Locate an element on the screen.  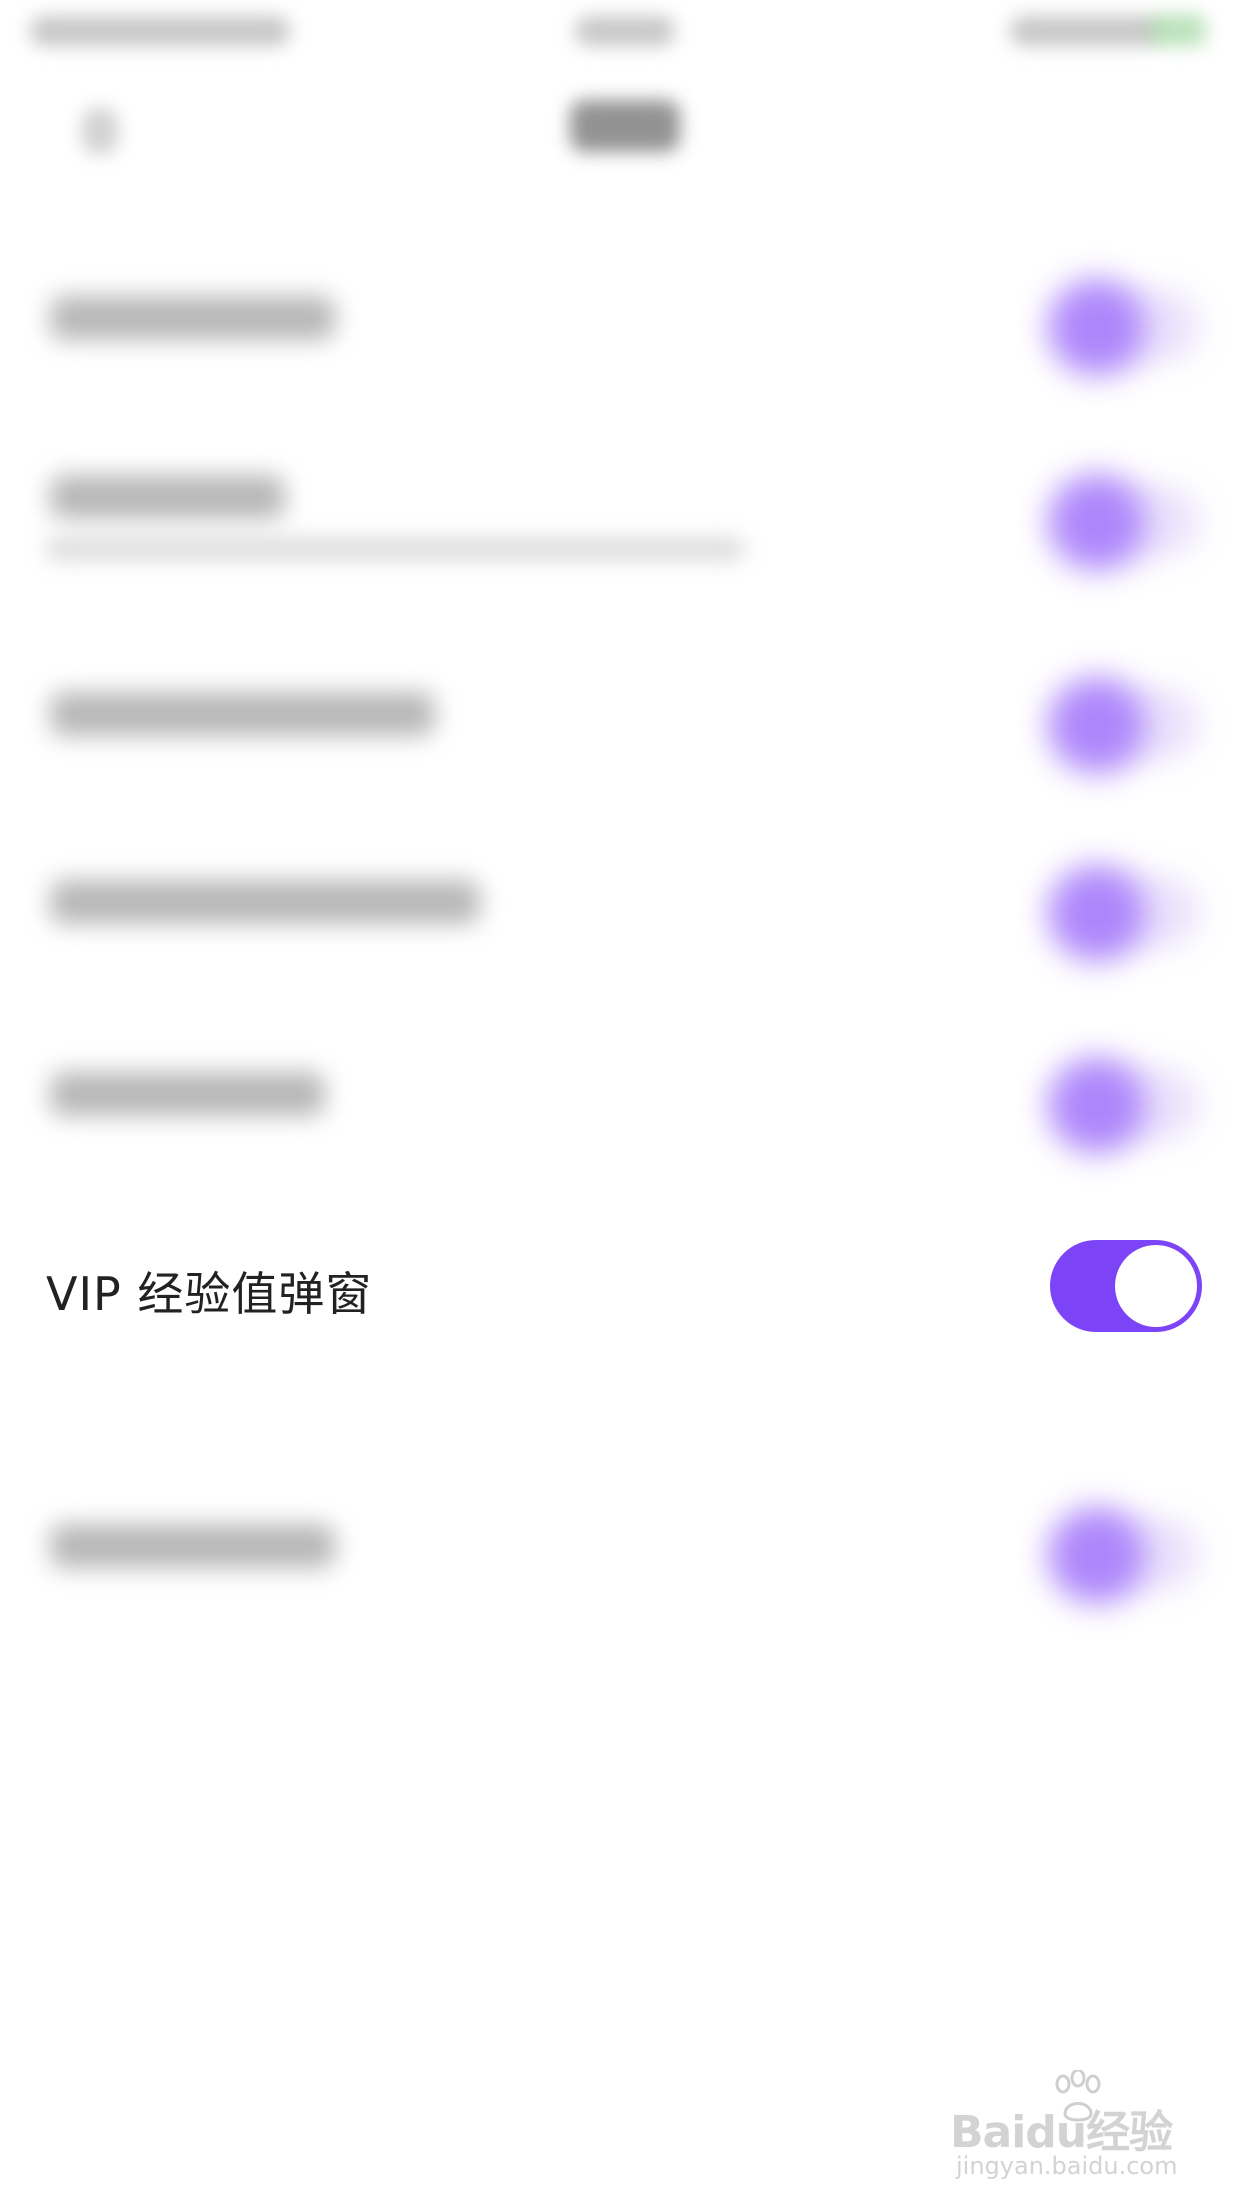
vip-popup-toggle is located at coordinates (1126, 1286).